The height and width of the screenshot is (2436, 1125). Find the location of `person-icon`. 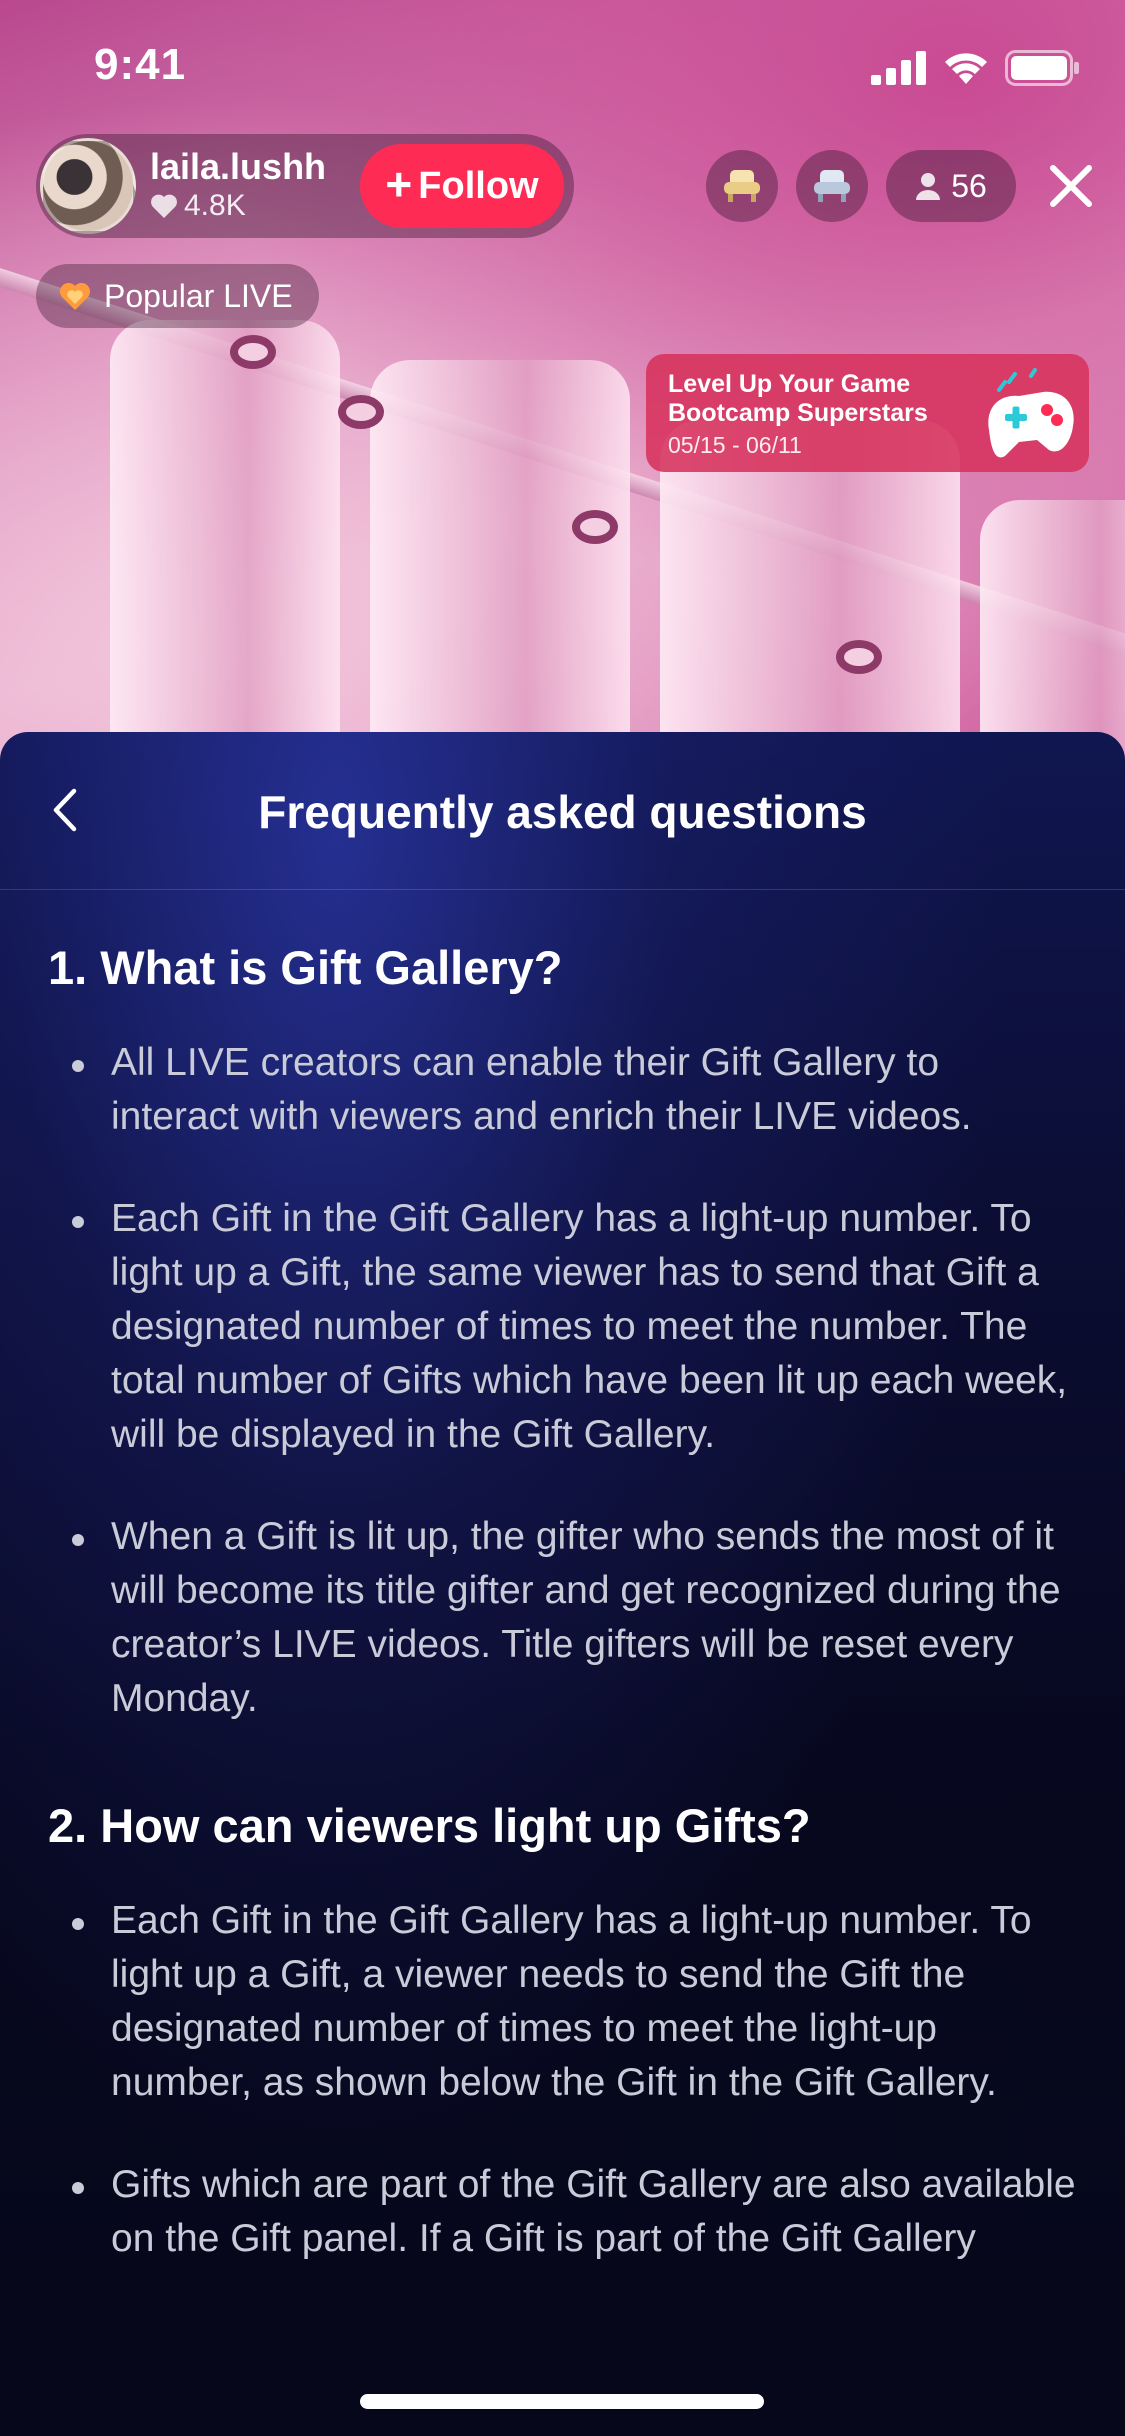

person-icon is located at coordinates (928, 186).